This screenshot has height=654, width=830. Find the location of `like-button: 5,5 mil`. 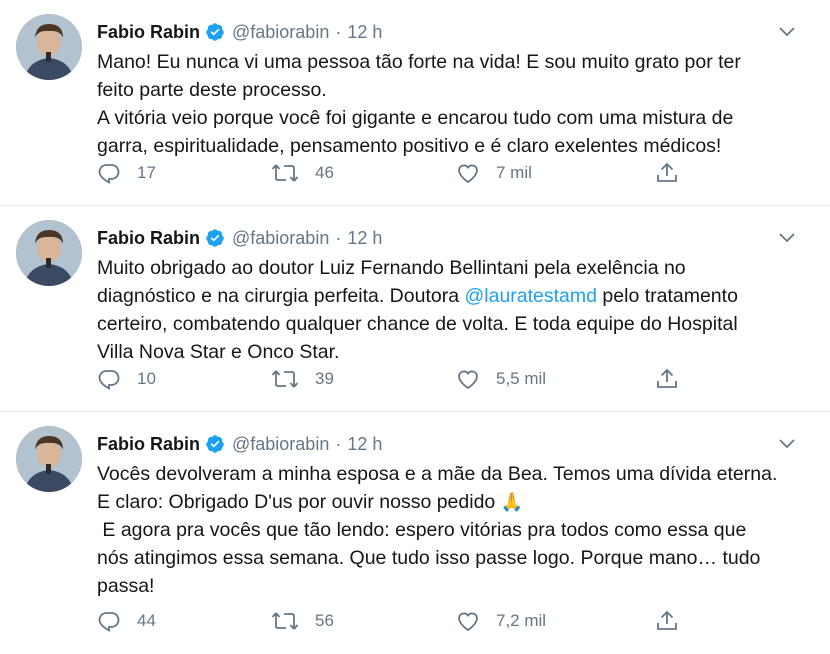

like-button: 5,5 mil is located at coordinates (501, 379).